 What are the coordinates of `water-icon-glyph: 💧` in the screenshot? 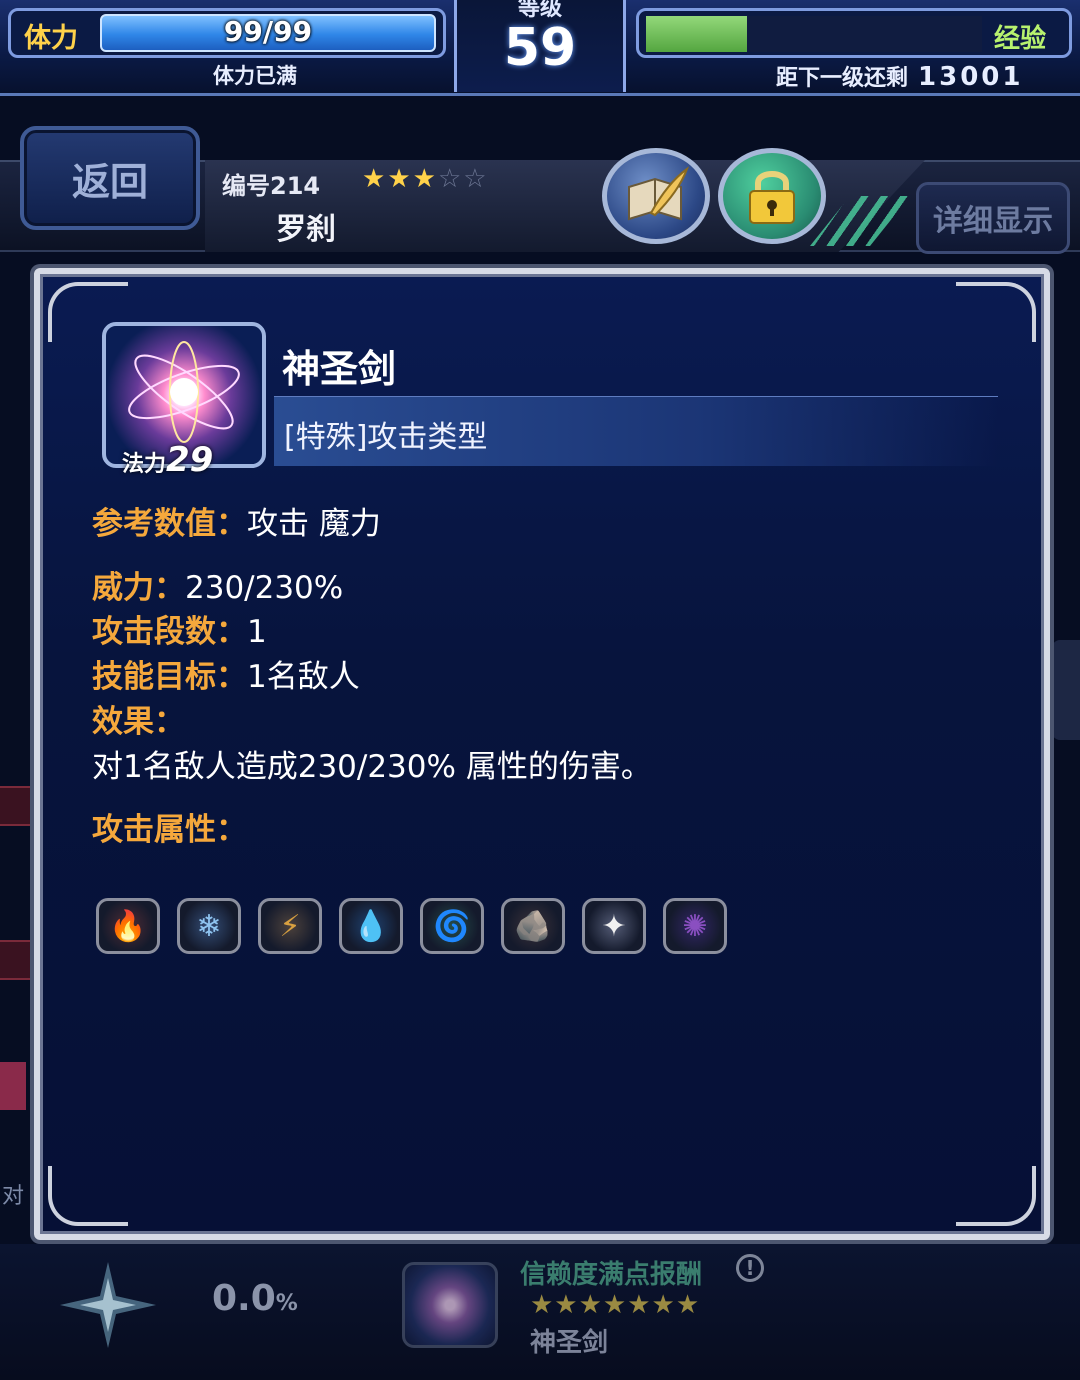 It's located at (371, 926).